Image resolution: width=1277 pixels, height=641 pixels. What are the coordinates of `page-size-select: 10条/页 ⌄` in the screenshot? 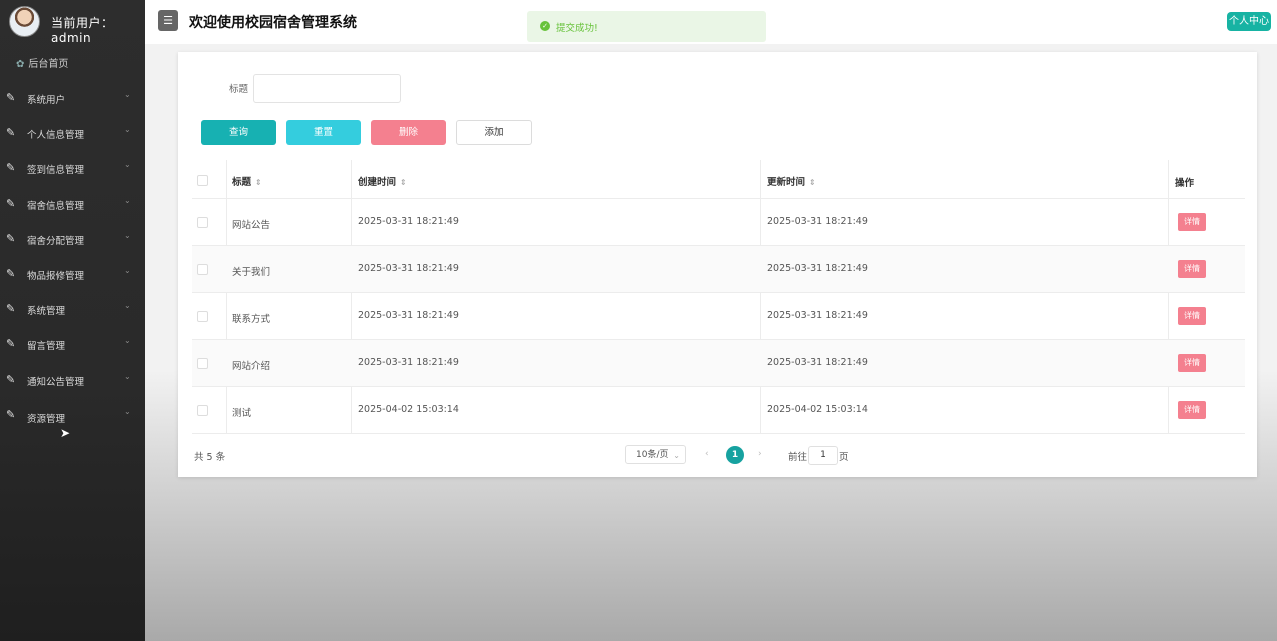 It's located at (655, 454).